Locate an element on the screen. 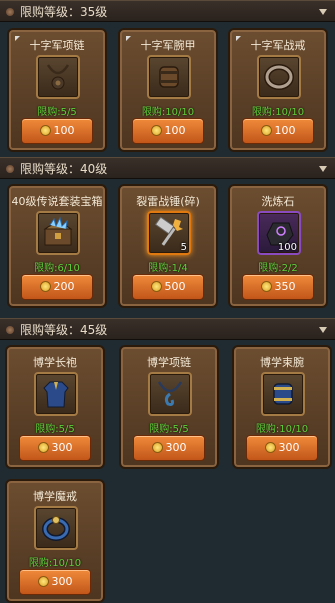  shop-item-card: 博学项链 限购:5/5 300 is located at coordinates (169, 407).